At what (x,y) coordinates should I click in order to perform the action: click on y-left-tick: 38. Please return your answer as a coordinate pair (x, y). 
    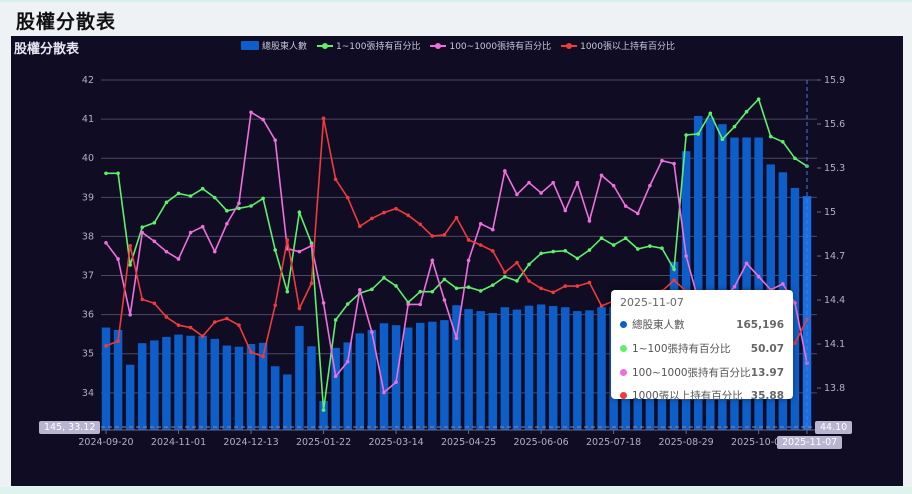
    Looking at the image, I should click on (88, 236).